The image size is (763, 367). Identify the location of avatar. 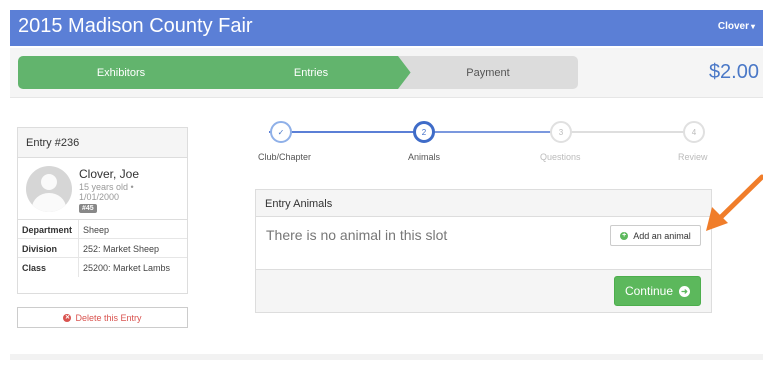
(49, 189).